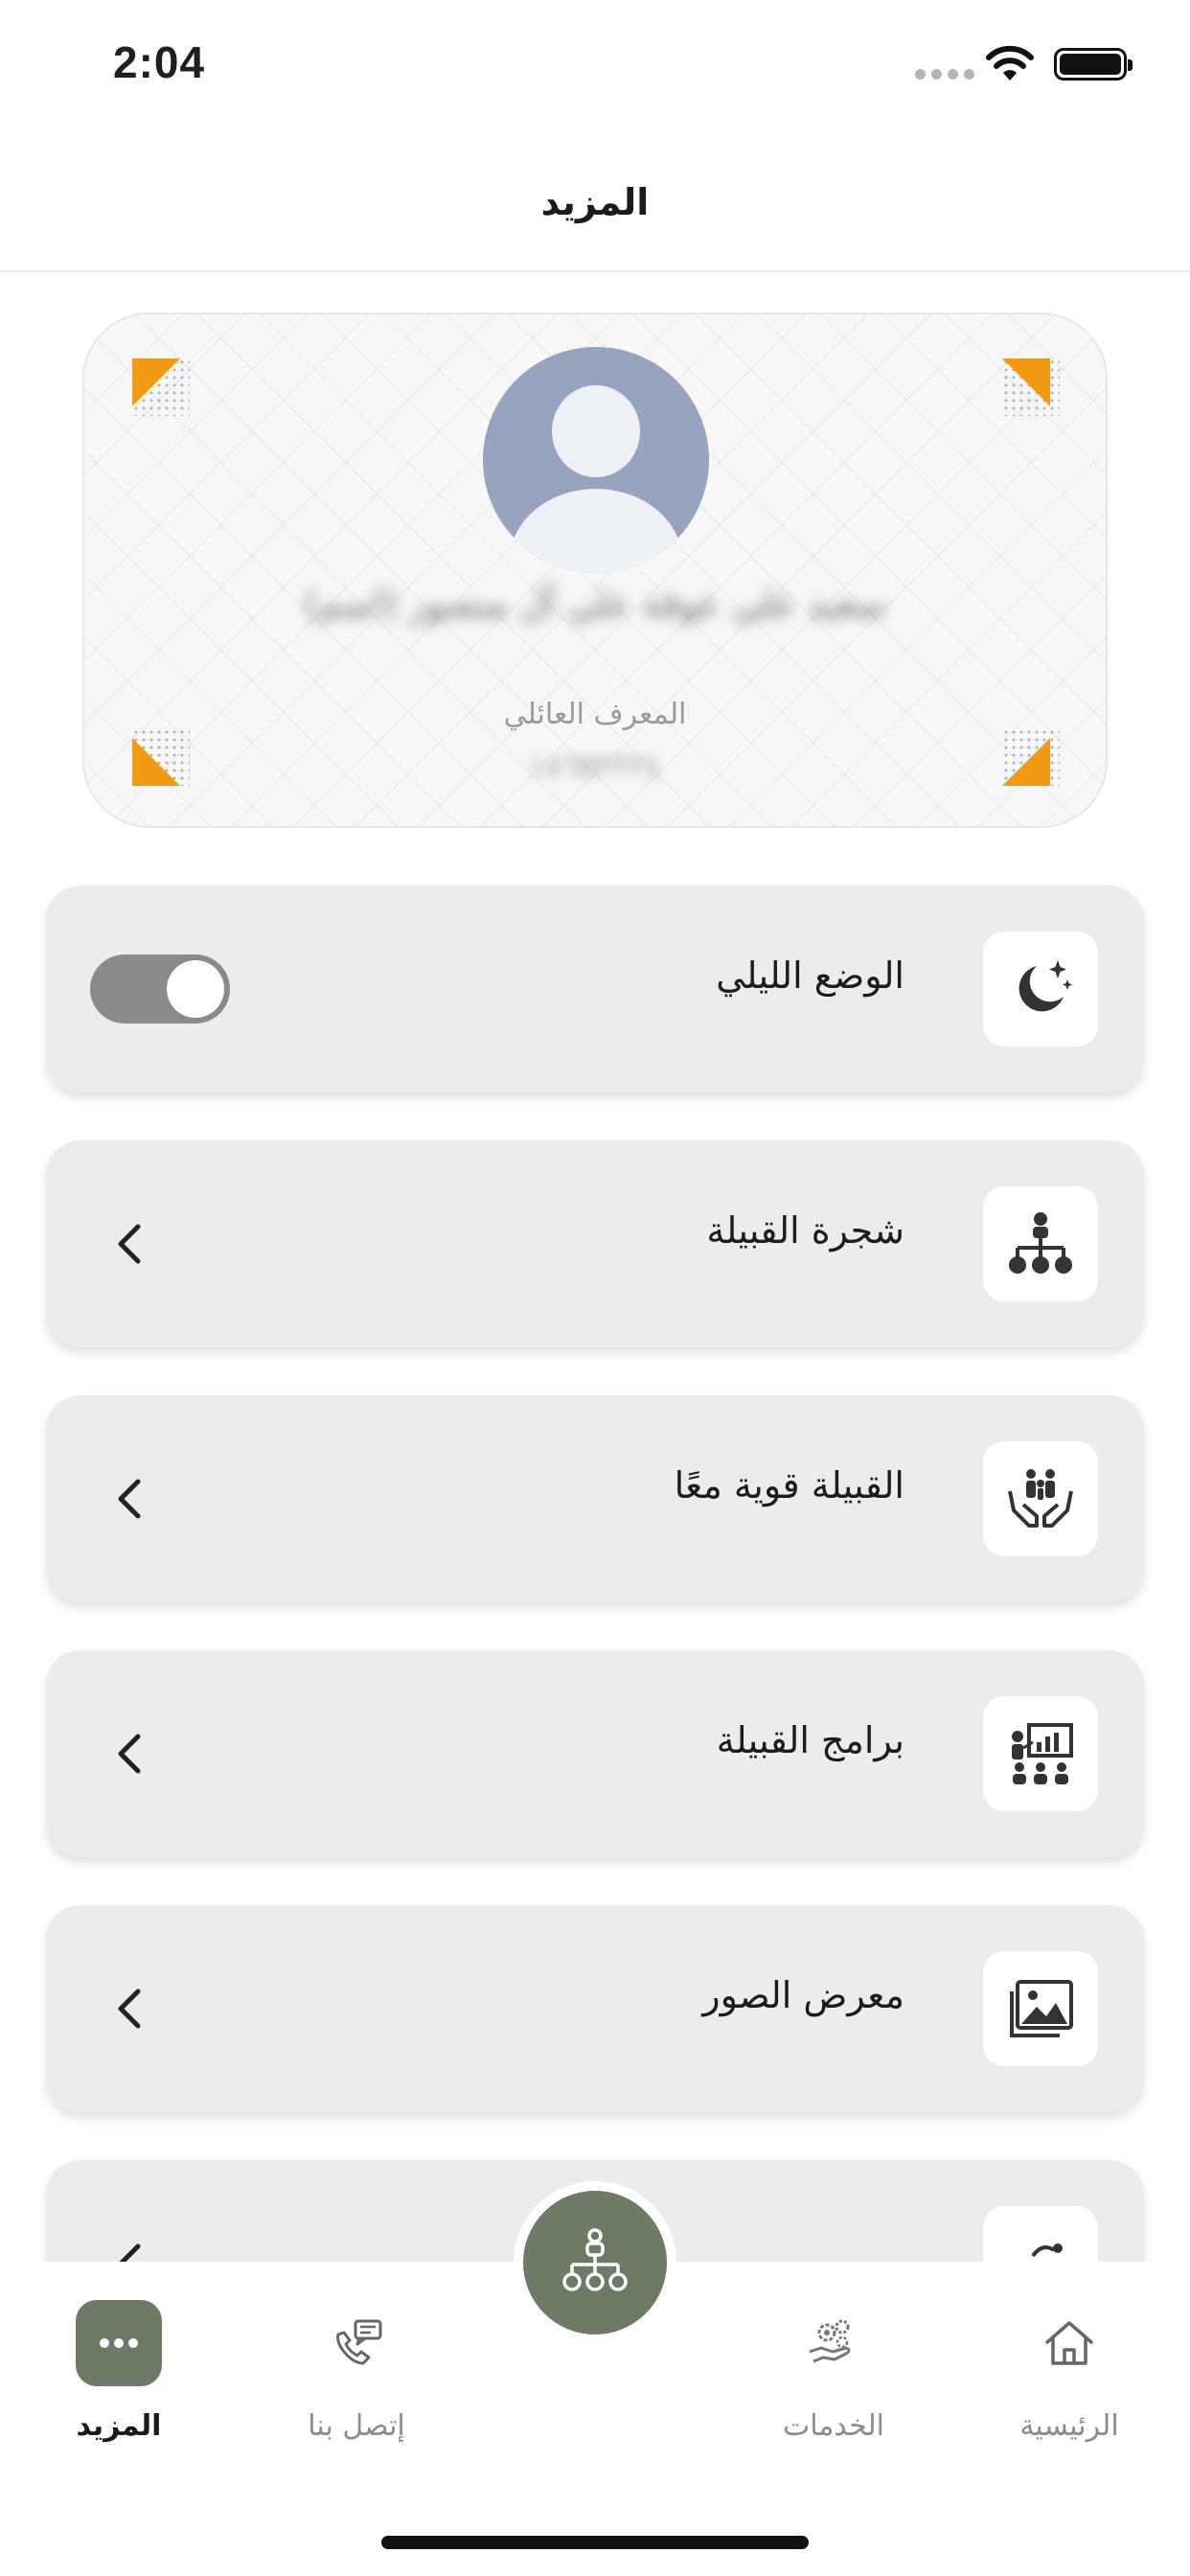  What do you see at coordinates (810, 975) in the screenshot?
I see `menu-label: الوضع الليلي` at bounding box center [810, 975].